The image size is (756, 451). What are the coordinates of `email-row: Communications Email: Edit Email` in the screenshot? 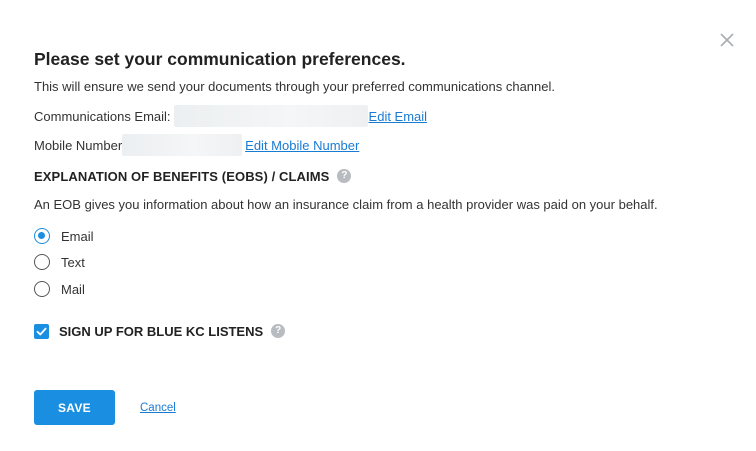 It's located at (230, 116).